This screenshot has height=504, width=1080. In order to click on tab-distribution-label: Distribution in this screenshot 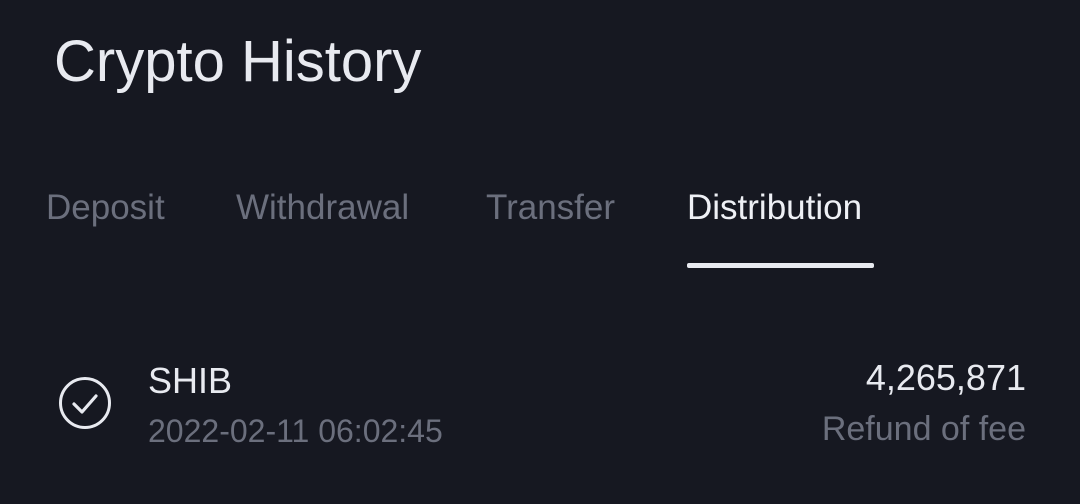, I will do `click(775, 207)`.